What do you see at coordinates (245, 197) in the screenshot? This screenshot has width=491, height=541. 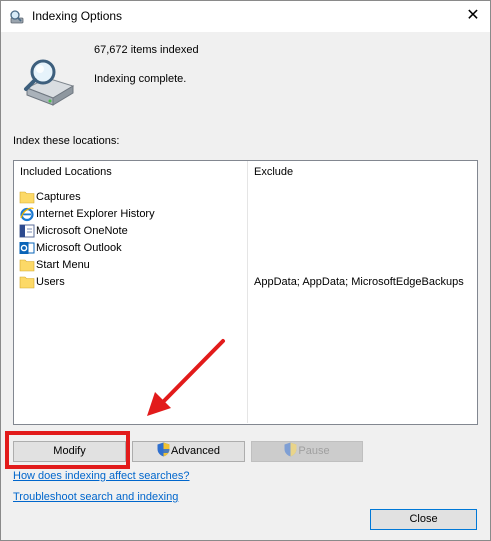 I see `list-item: Captures` at bounding box center [245, 197].